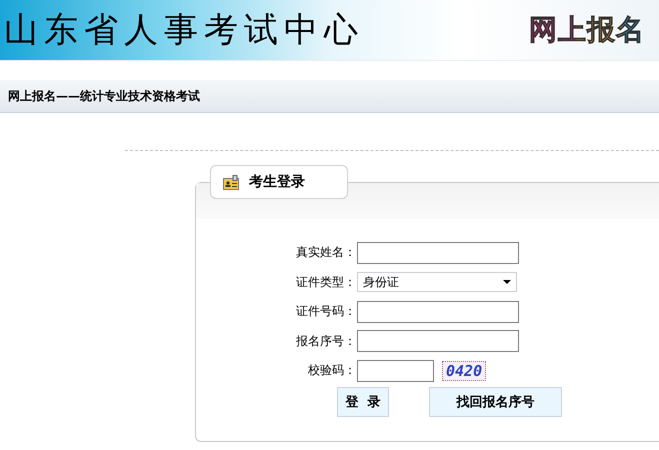  What do you see at coordinates (277, 182) in the screenshot?
I see `panel-title: 考生登录` at bounding box center [277, 182].